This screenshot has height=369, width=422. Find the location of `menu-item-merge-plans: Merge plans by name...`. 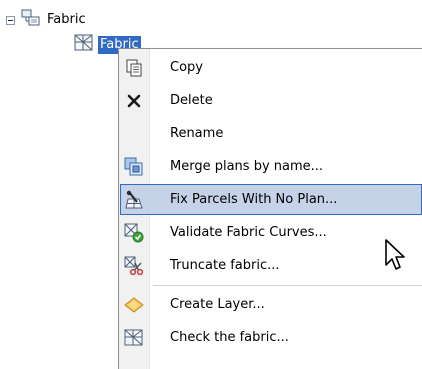

menu-item-merge-plans: Merge plans by name... is located at coordinates (271, 166).